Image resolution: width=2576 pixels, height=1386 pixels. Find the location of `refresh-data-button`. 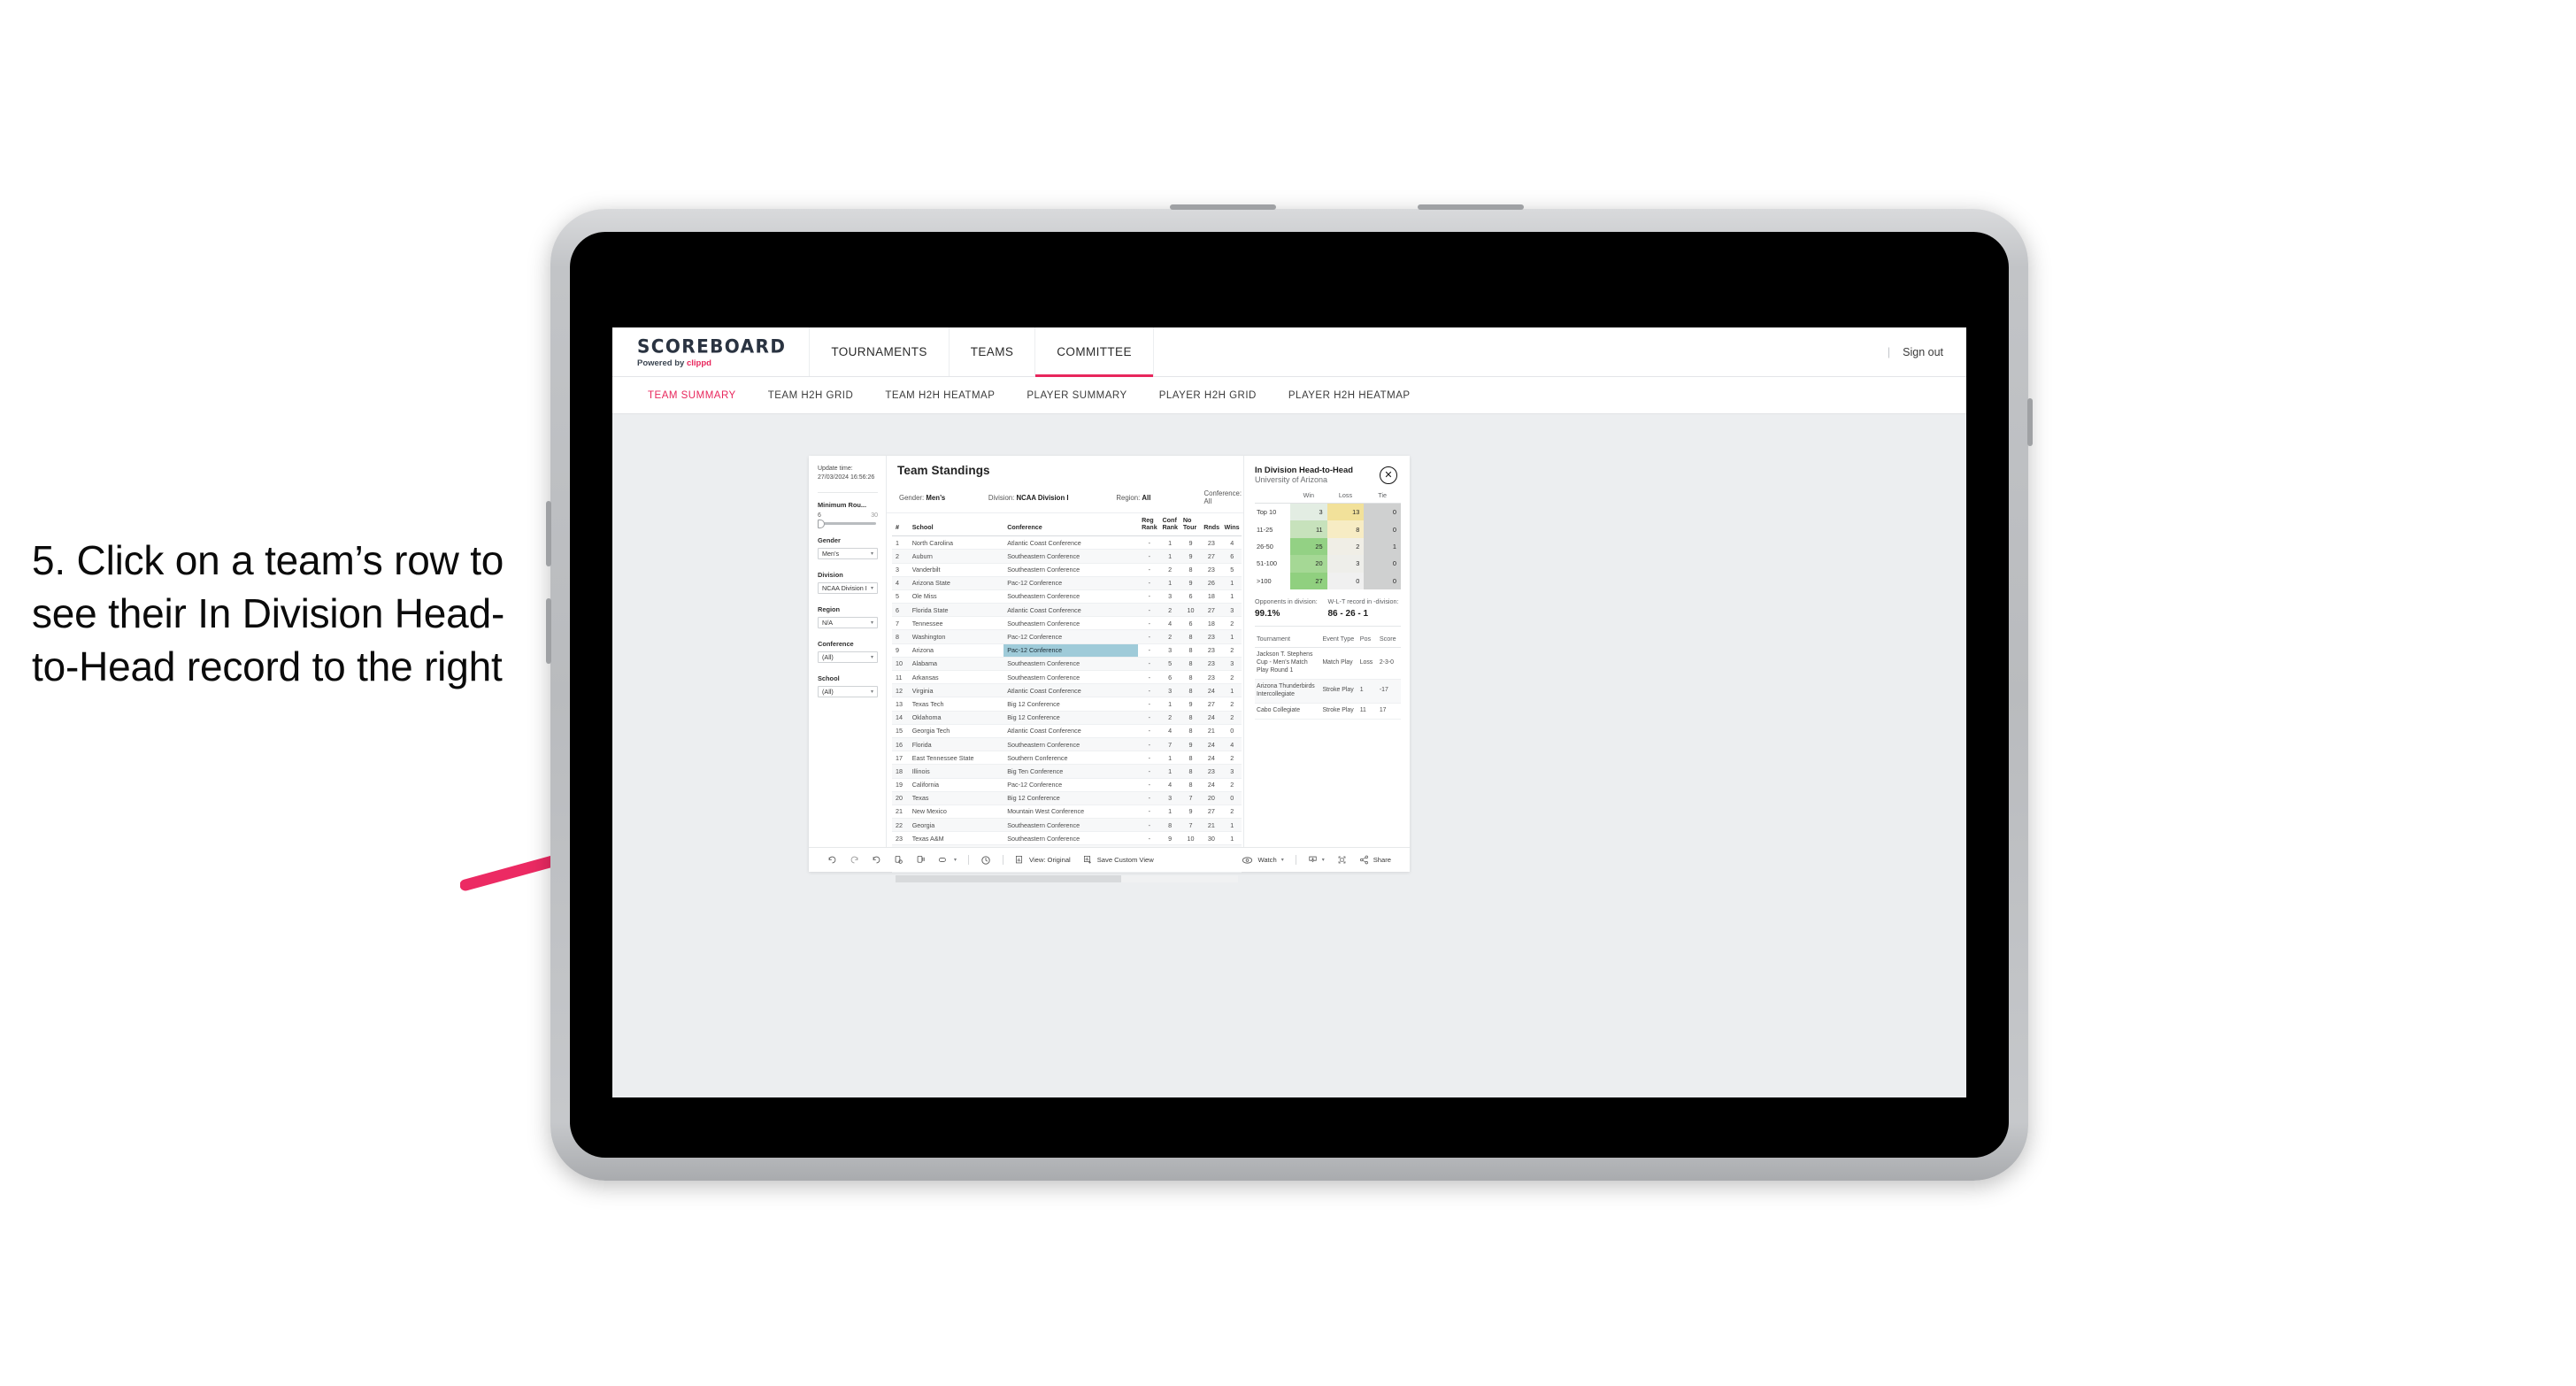

refresh-data-button is located at coordinates (899, 860).